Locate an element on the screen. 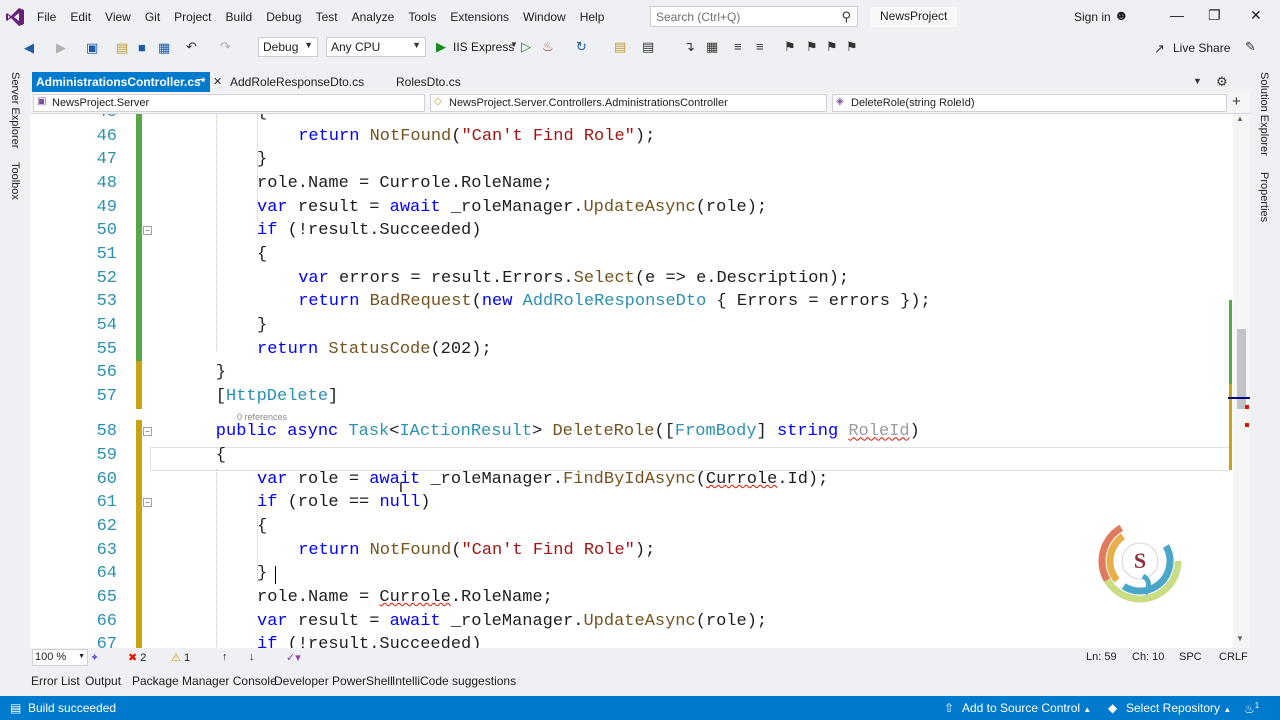 The image size is (1280, 720). warning-count: ⚠ 1 is located at coordinates (180, 657).